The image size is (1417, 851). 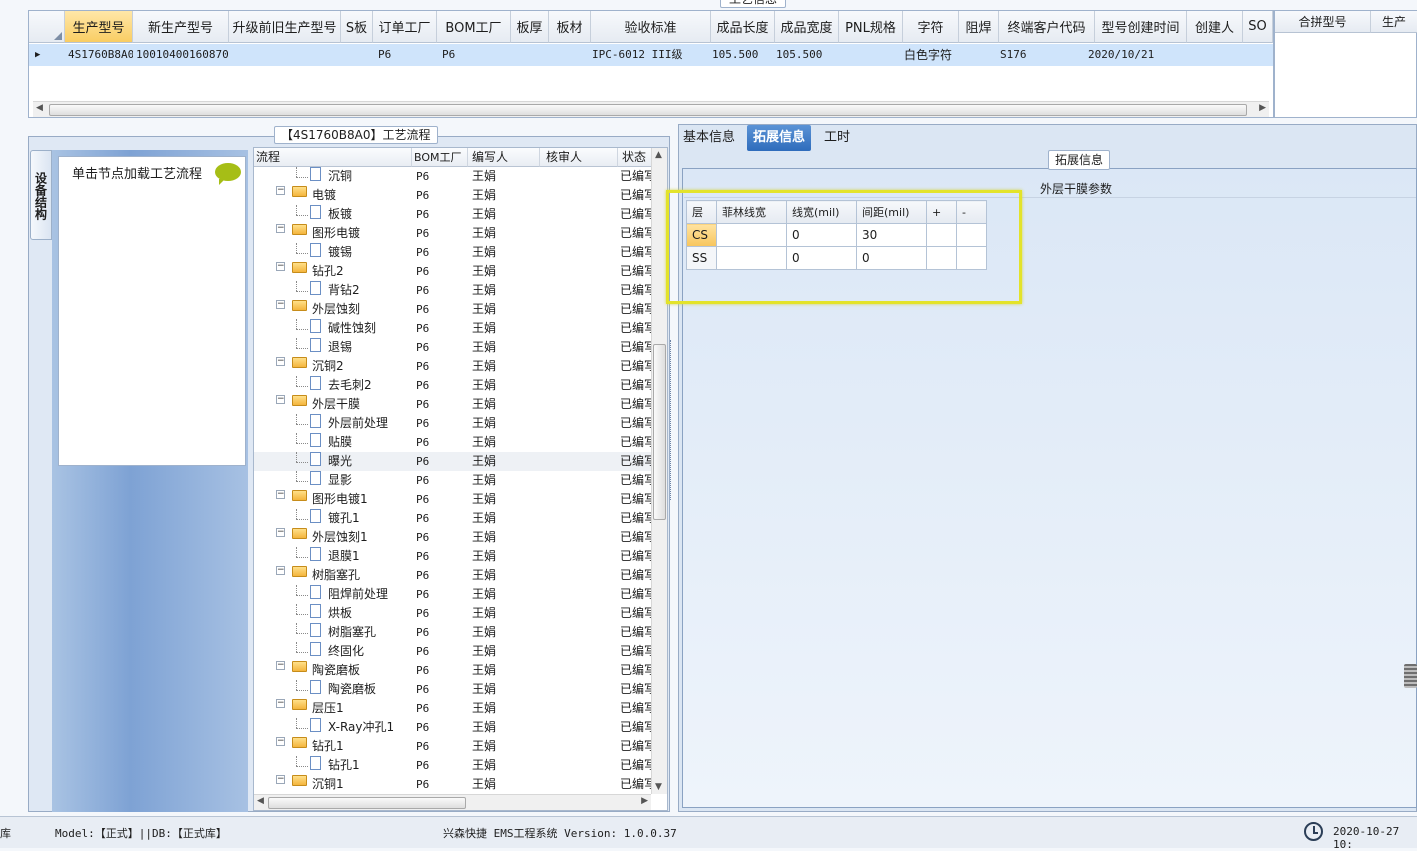 What do you see at coordinates (648, 110) in the screenshot?
I see `top-grid-scroll-thumb` at bounding box center [648, 110].